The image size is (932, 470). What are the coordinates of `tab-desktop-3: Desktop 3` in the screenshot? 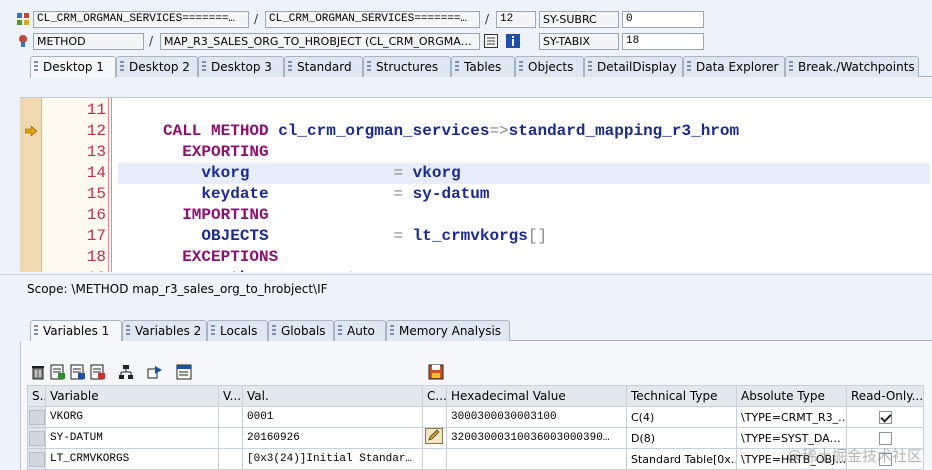 It's located at (241, 66).